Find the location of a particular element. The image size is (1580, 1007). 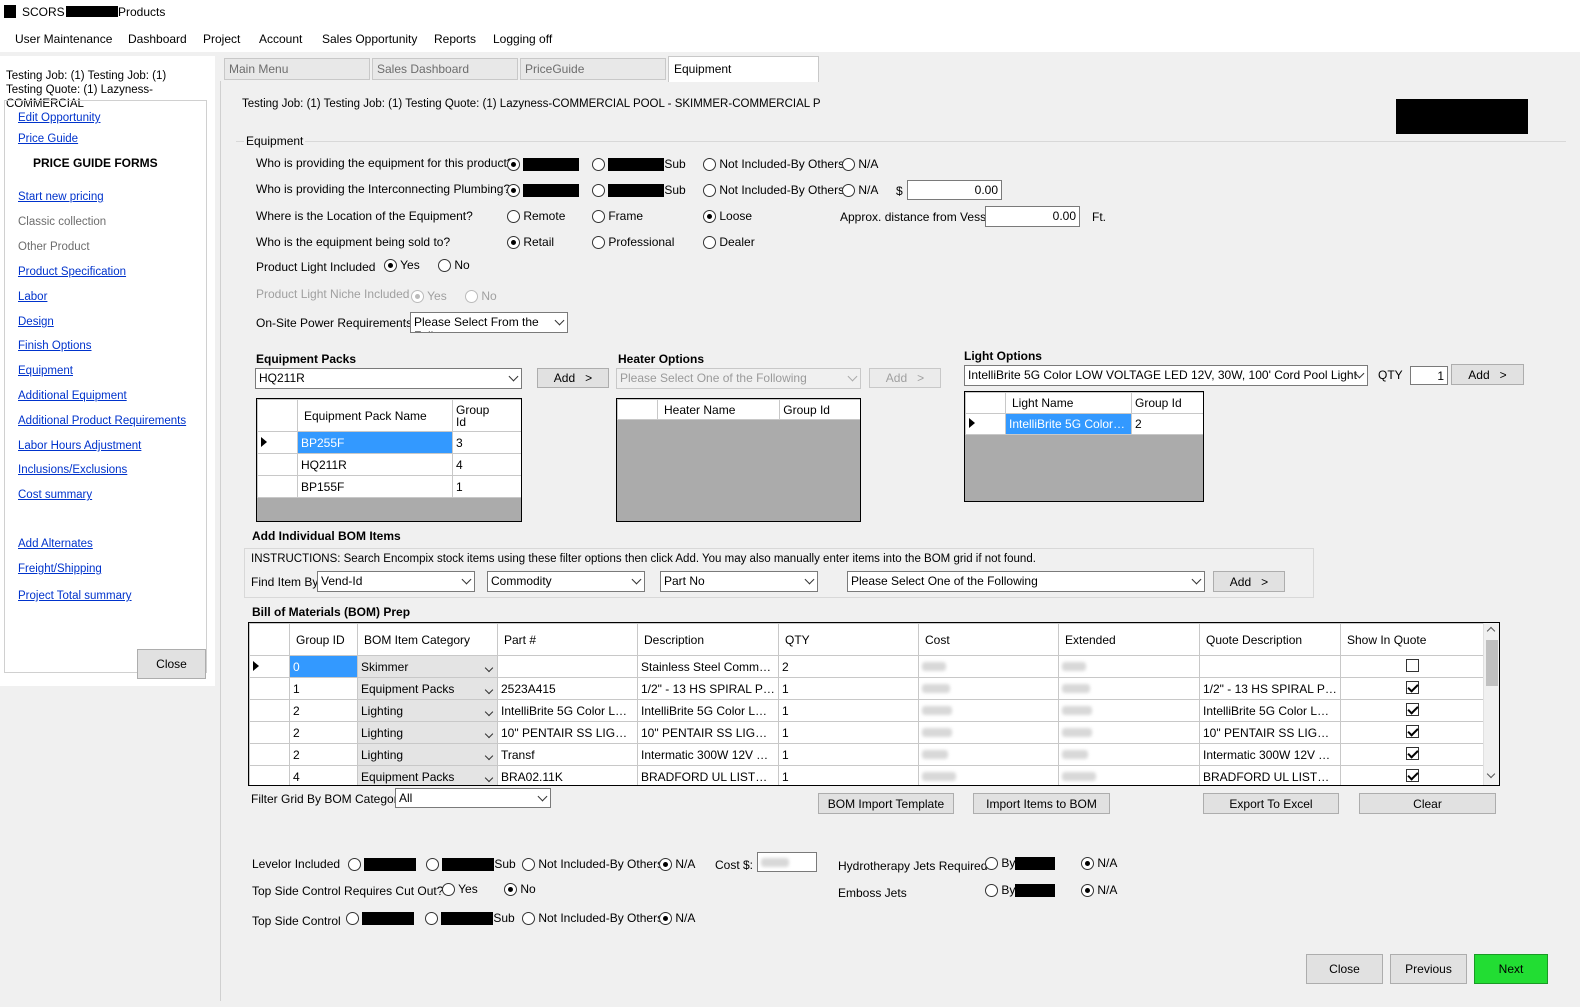

cell-group-id: 3 is located at coordinates (486, 442).